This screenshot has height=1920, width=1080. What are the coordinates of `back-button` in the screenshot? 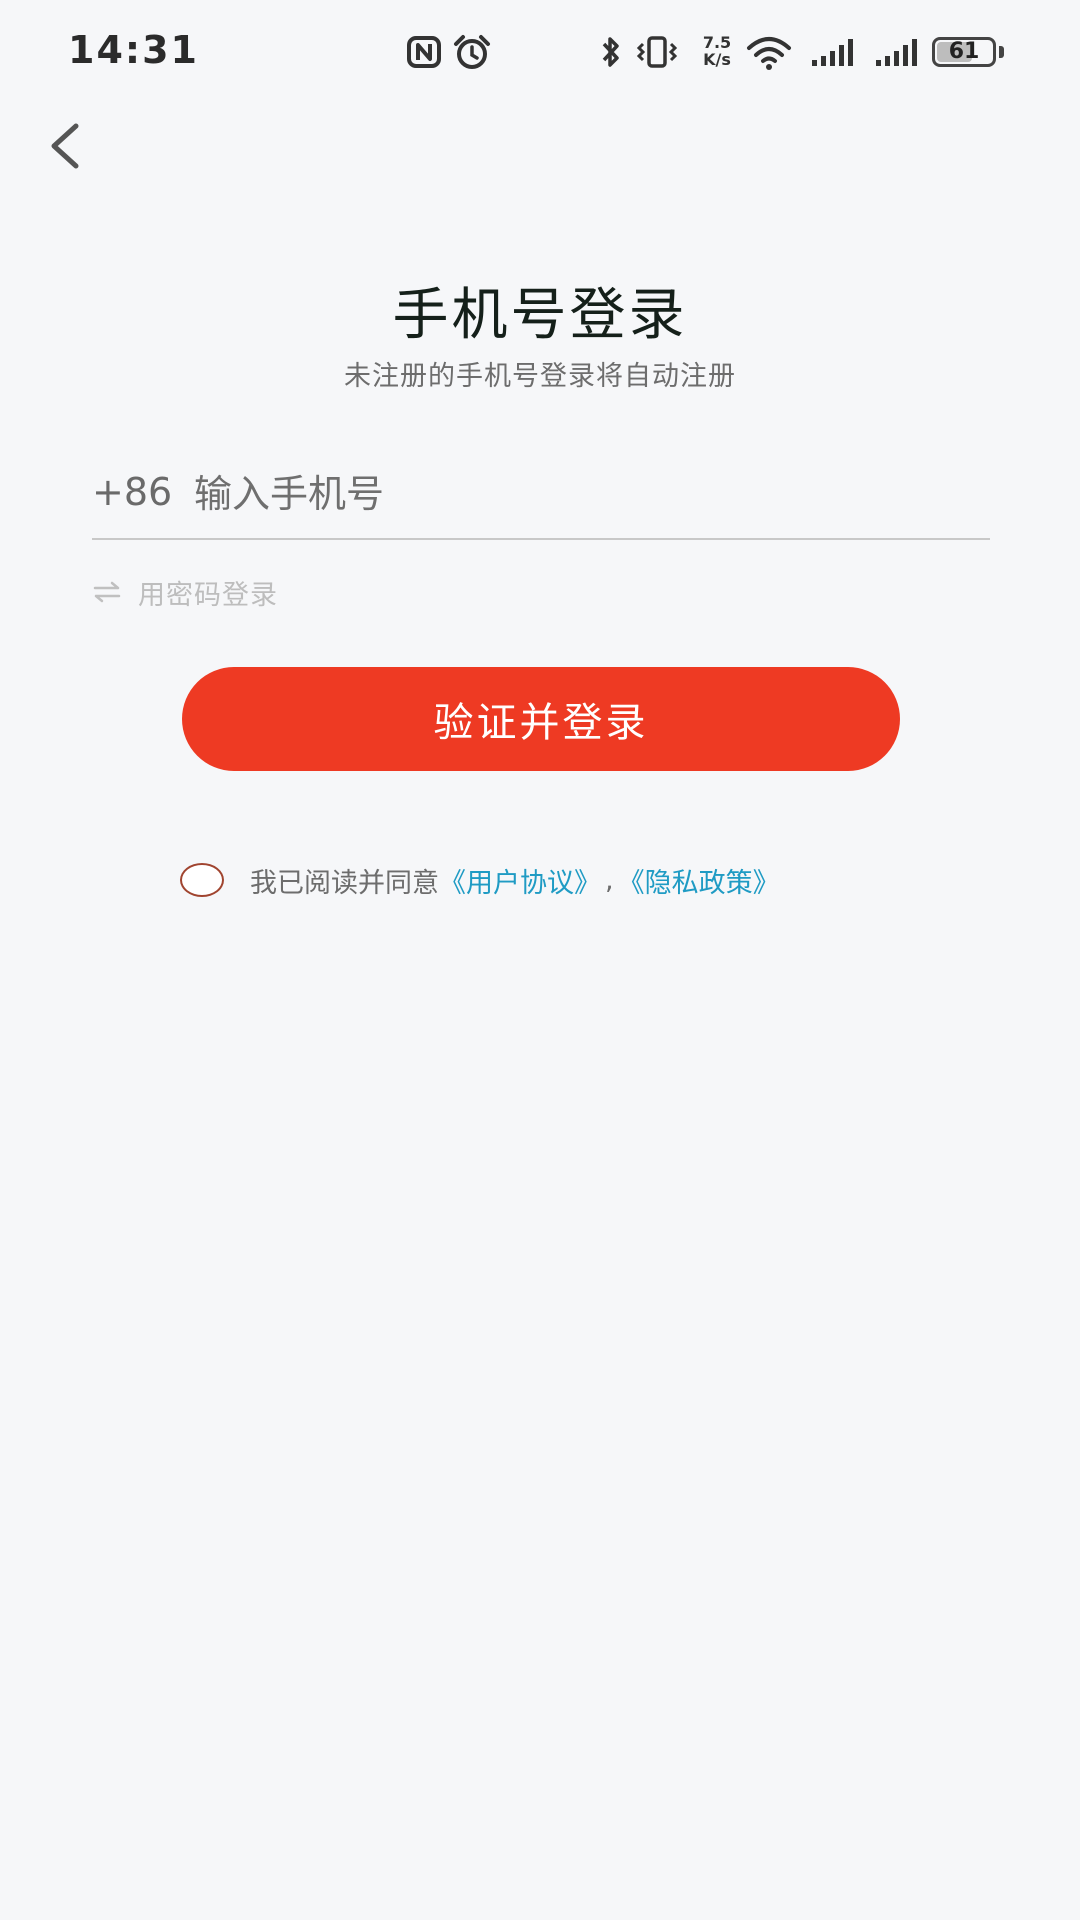 It's located at (71, 145).